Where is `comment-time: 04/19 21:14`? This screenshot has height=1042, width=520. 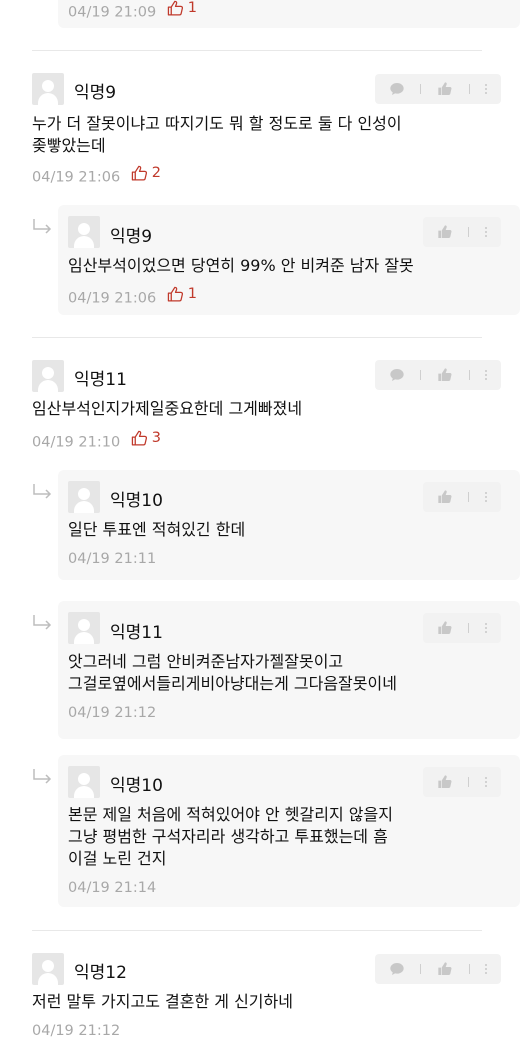 comment-time: 04/19 21:14 is located at coordinates (112, 888).